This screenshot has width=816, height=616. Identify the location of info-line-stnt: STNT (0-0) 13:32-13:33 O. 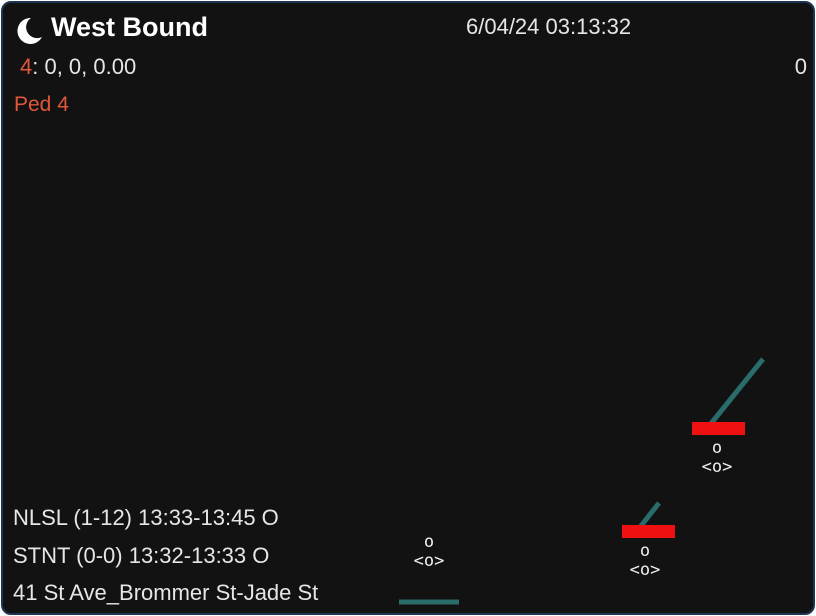
(141, 555).